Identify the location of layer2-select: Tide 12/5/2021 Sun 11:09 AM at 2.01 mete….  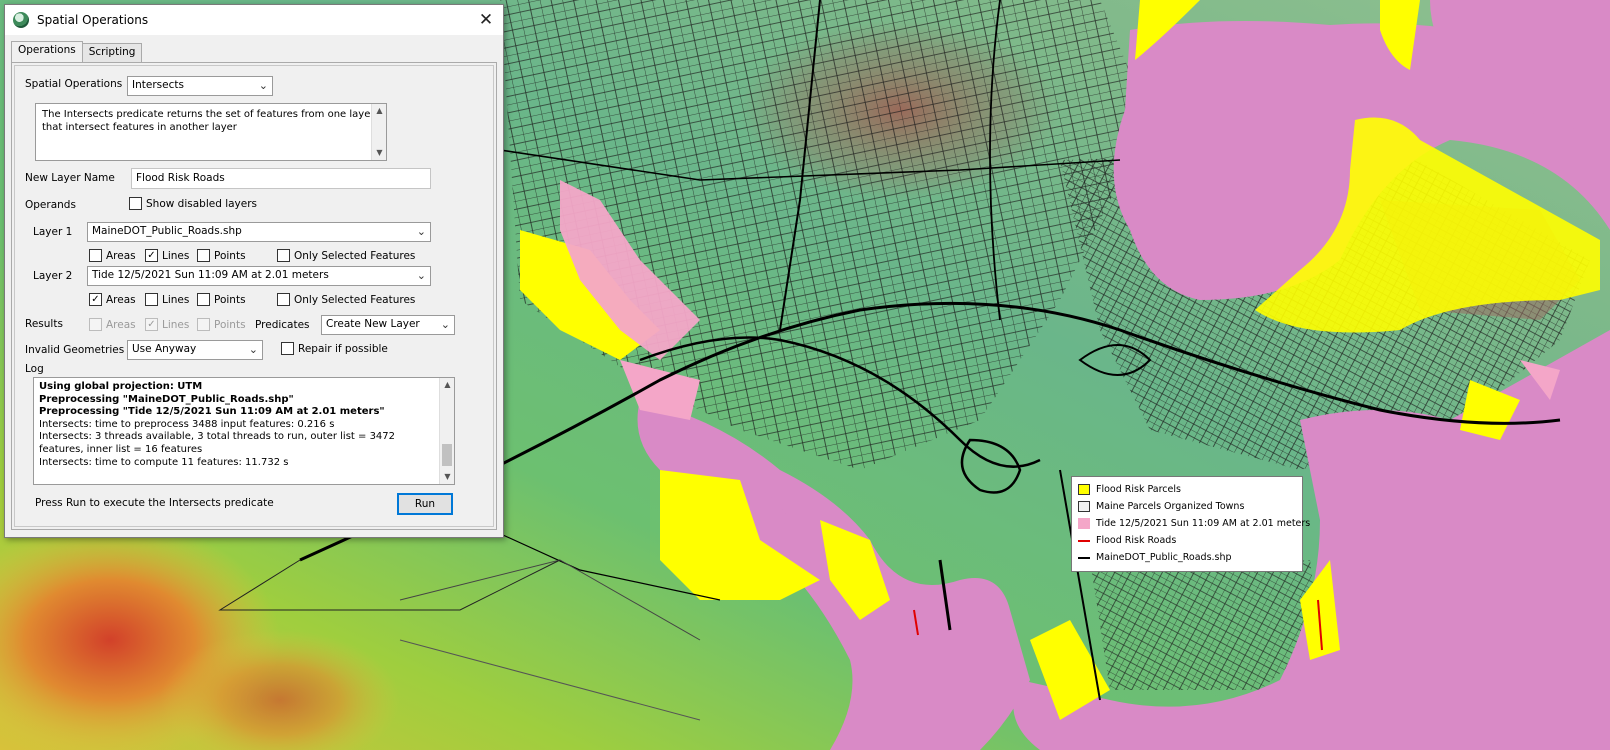
(259, 276).